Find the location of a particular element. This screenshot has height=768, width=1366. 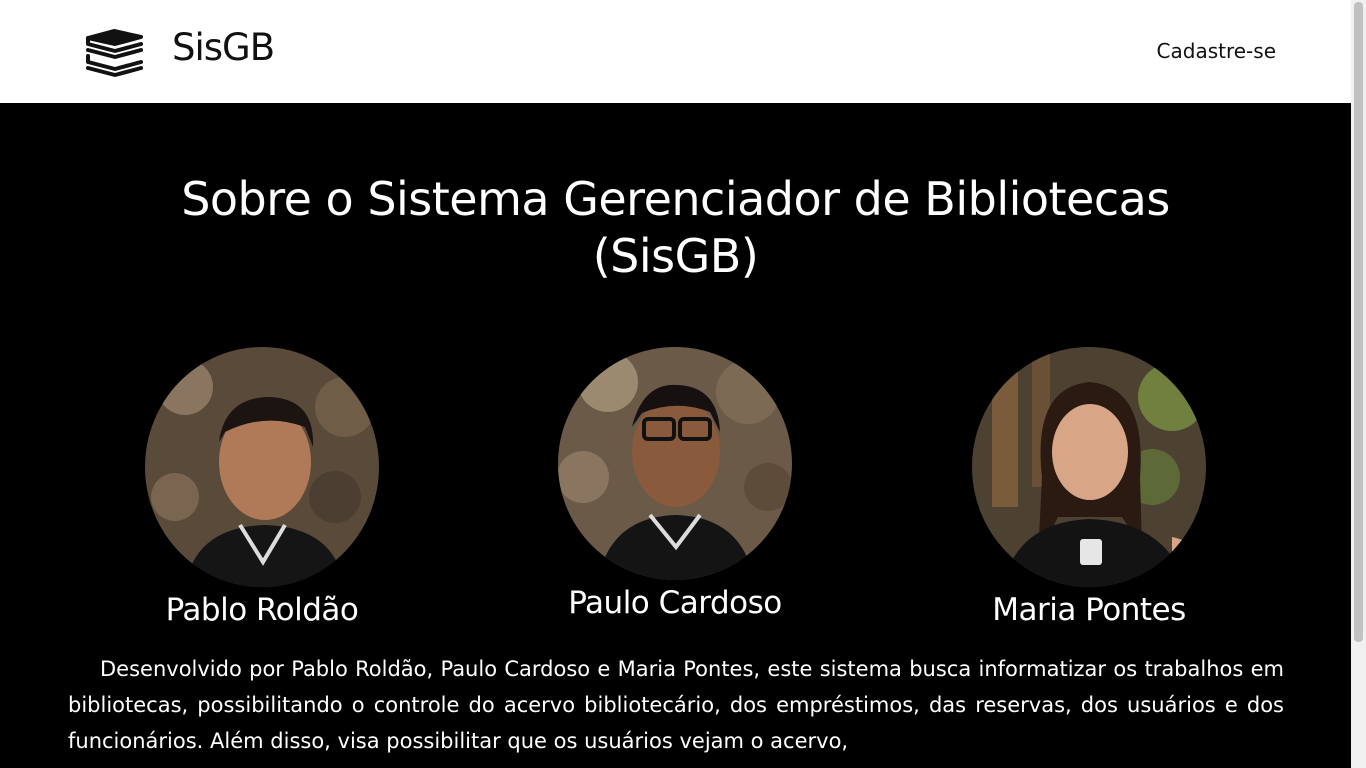

avatar-maria is located at coordinates (1089, 467).